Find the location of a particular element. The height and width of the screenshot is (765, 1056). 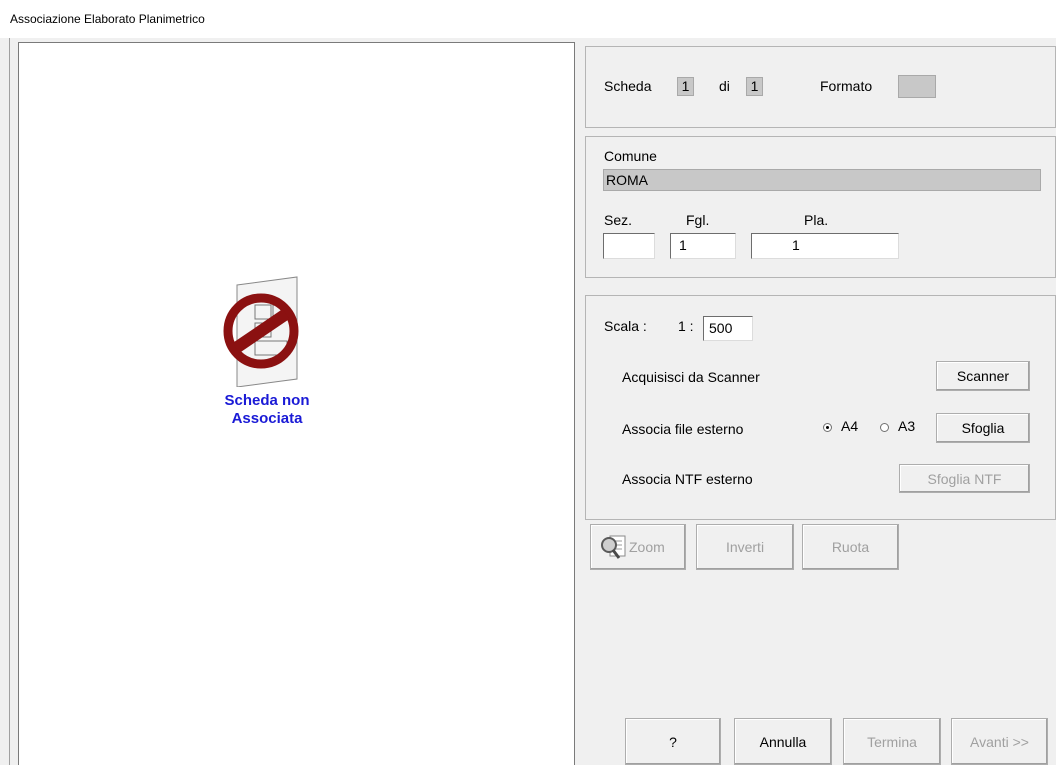

invert-button: Inverti is located at coordinates (745, 547).